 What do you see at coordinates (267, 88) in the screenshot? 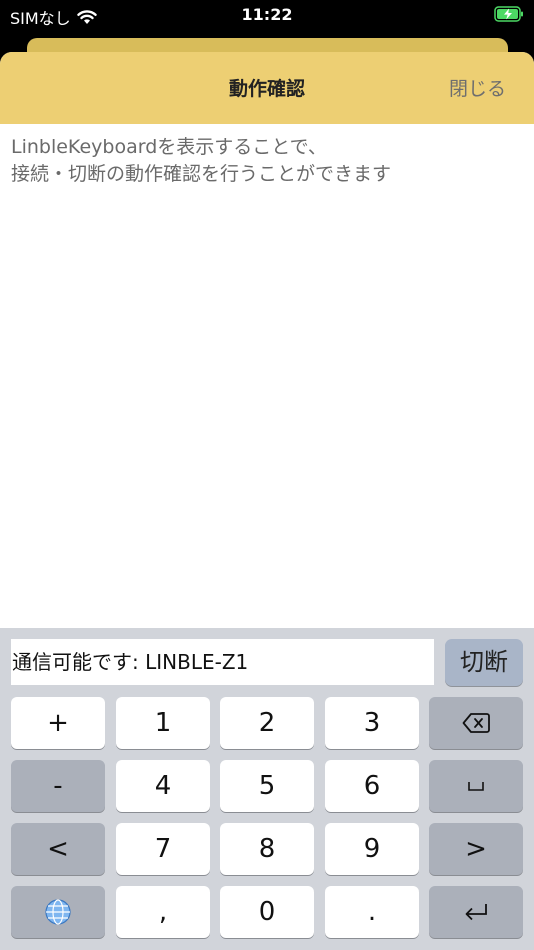
I see `navigation-bar: 動作確認 閉じる` at bounding box center [267, 88].